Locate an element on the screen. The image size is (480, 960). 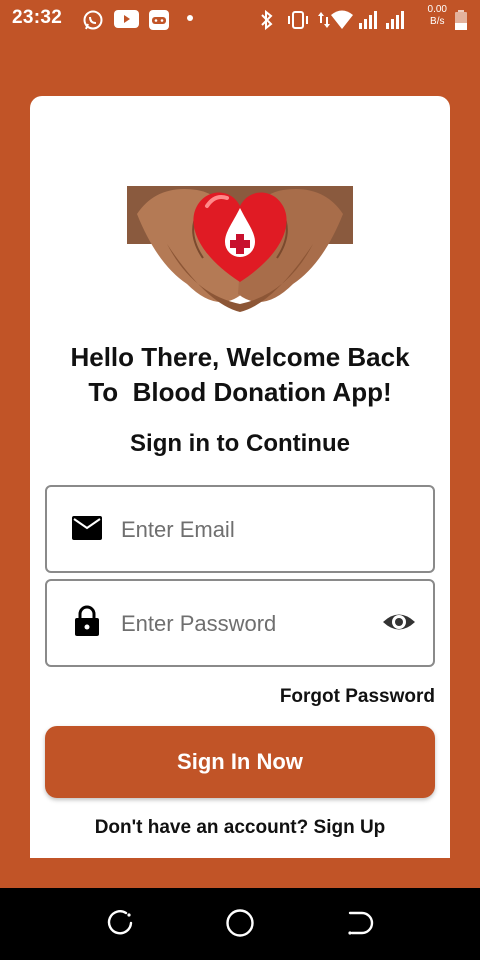
net-speed-unit: B/s is located at coordinates (437, 21).